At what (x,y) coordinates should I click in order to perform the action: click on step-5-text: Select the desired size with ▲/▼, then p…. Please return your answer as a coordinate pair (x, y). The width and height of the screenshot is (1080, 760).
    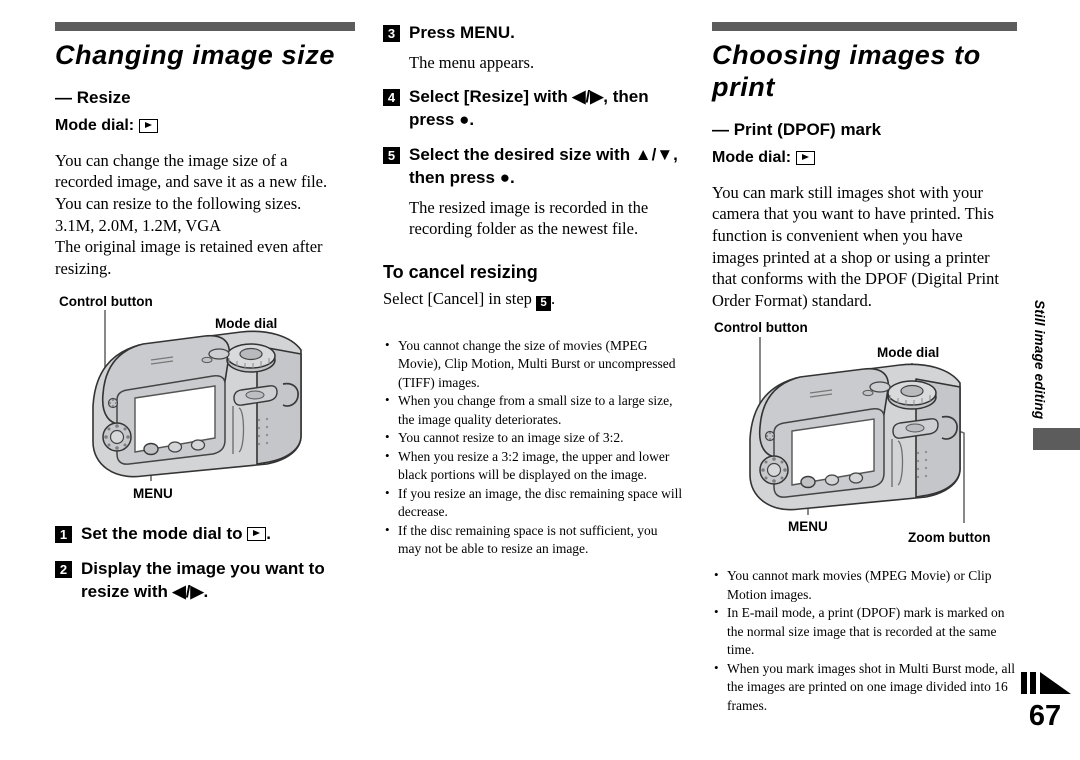
    Looking at the image, I should click on (543, 166).